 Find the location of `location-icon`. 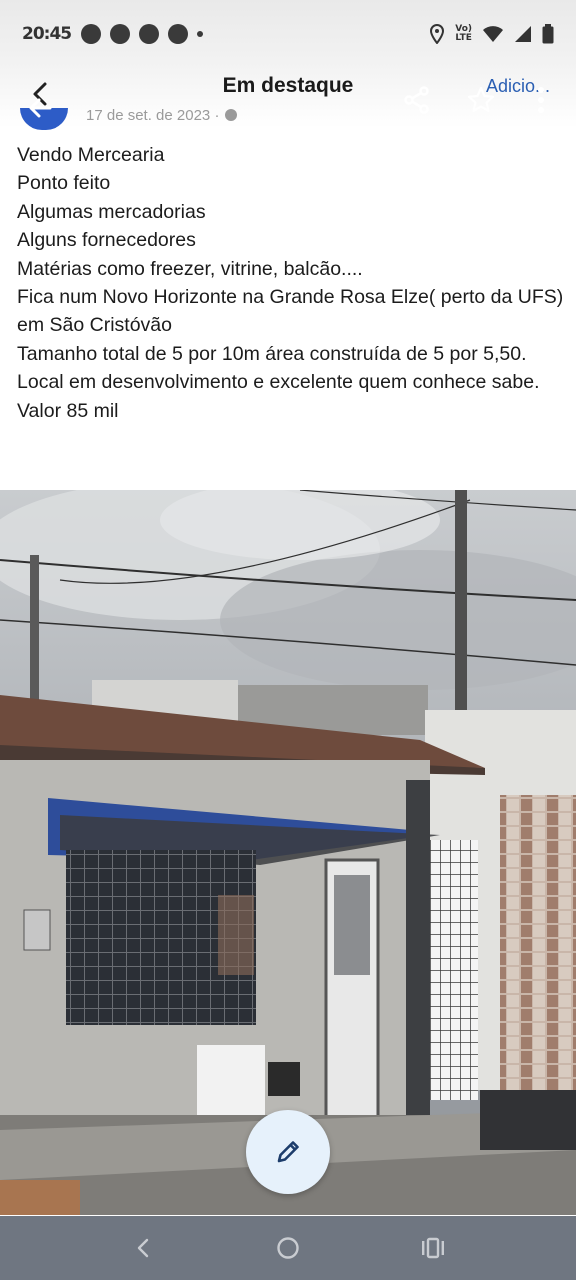

location-icon is located at coordinates (437, 34).